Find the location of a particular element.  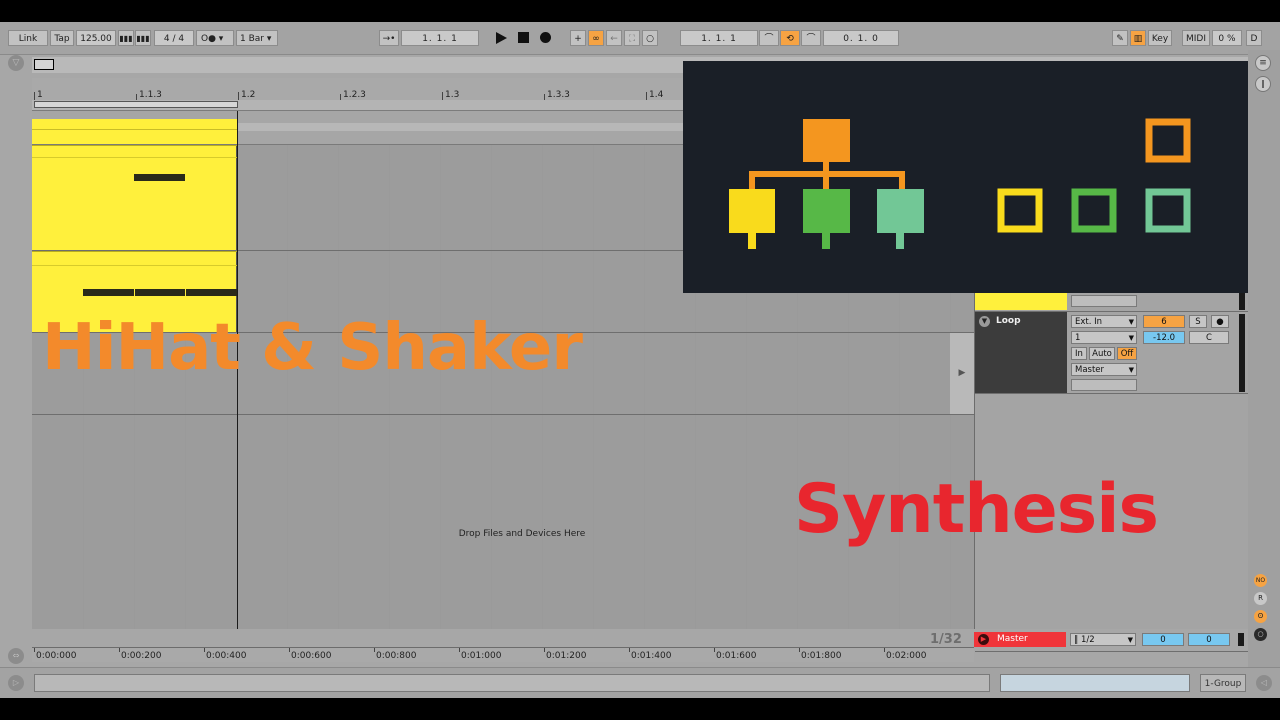

track-name: Loop is located at coordinates (1008, 321).